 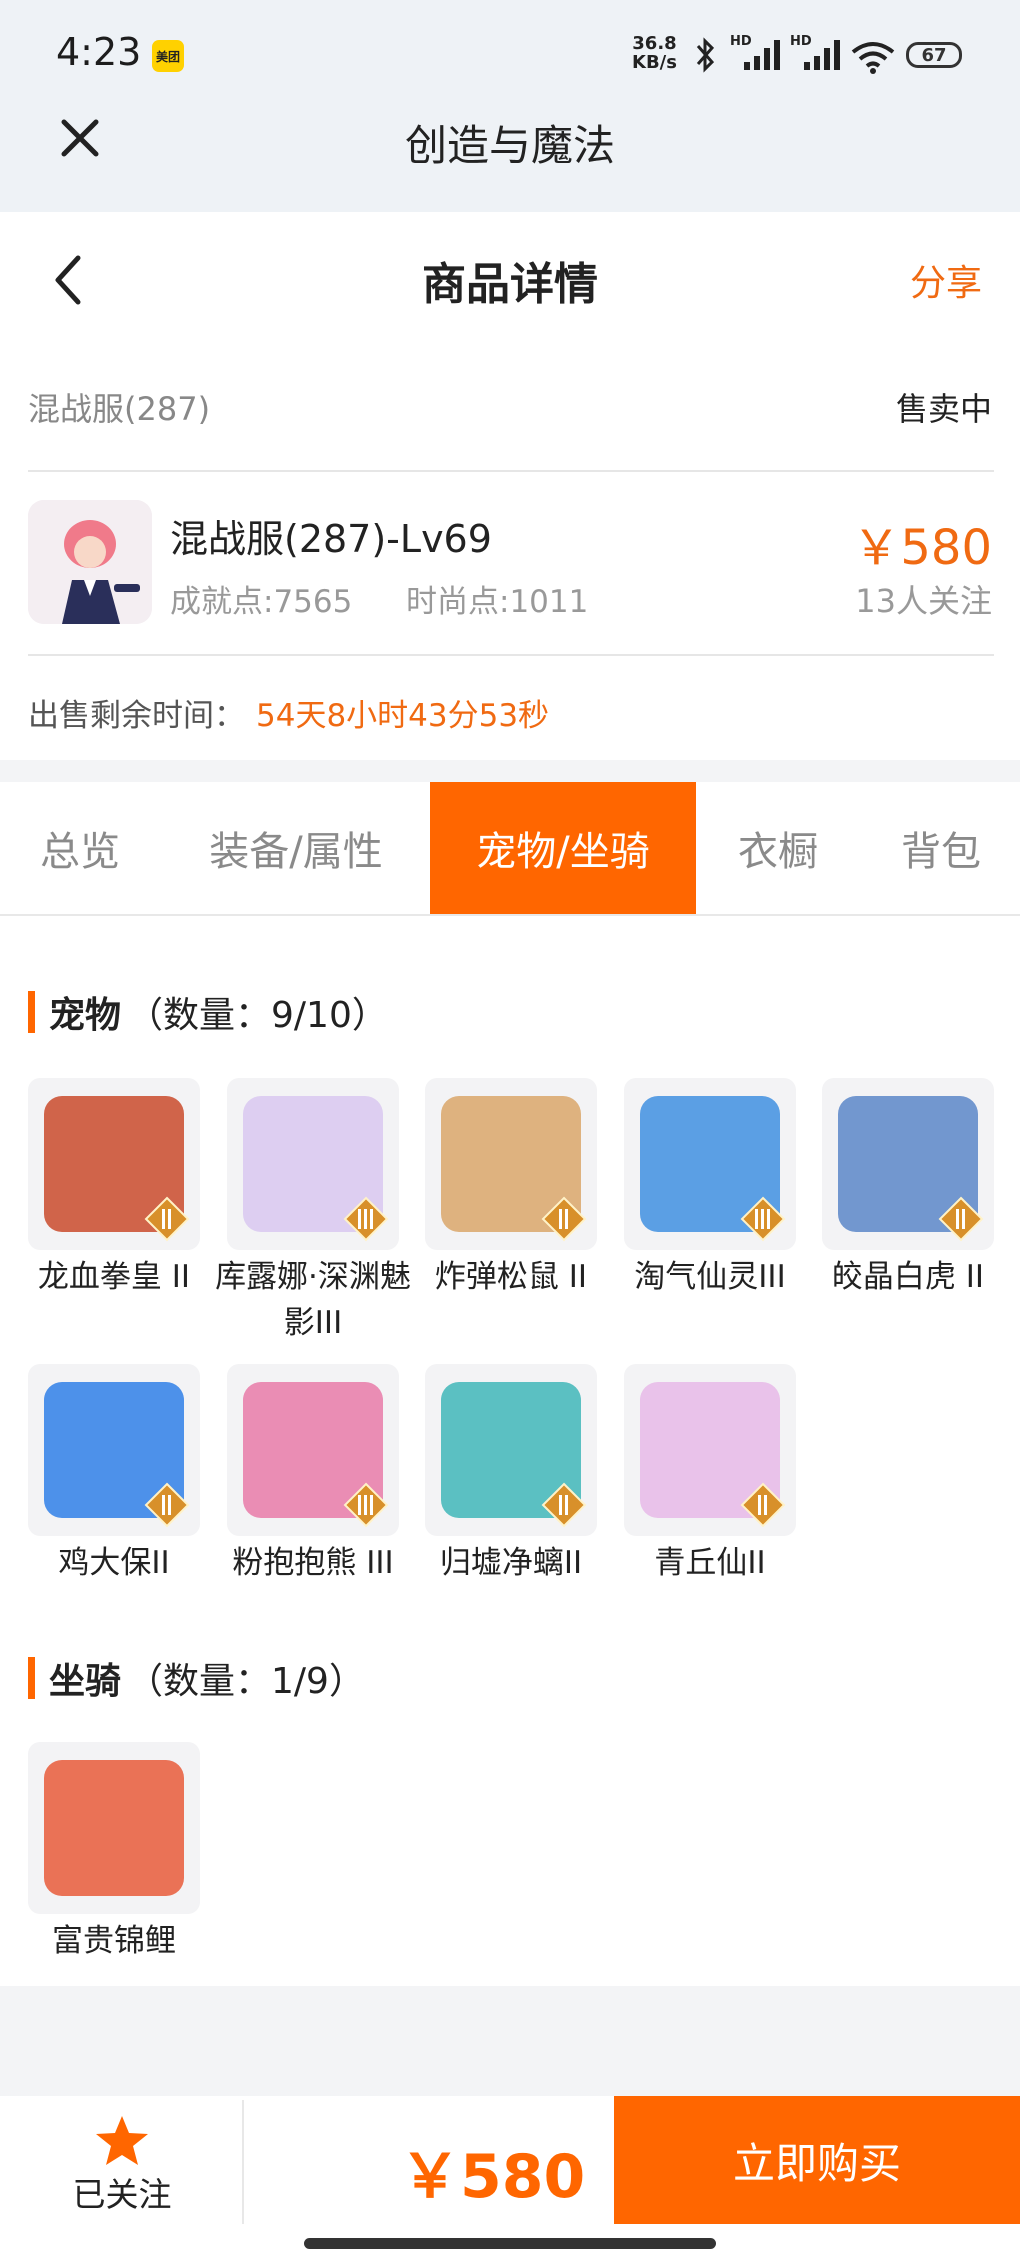 I want to click on bottom-price: ￥580, so click(x=493, y=2177).